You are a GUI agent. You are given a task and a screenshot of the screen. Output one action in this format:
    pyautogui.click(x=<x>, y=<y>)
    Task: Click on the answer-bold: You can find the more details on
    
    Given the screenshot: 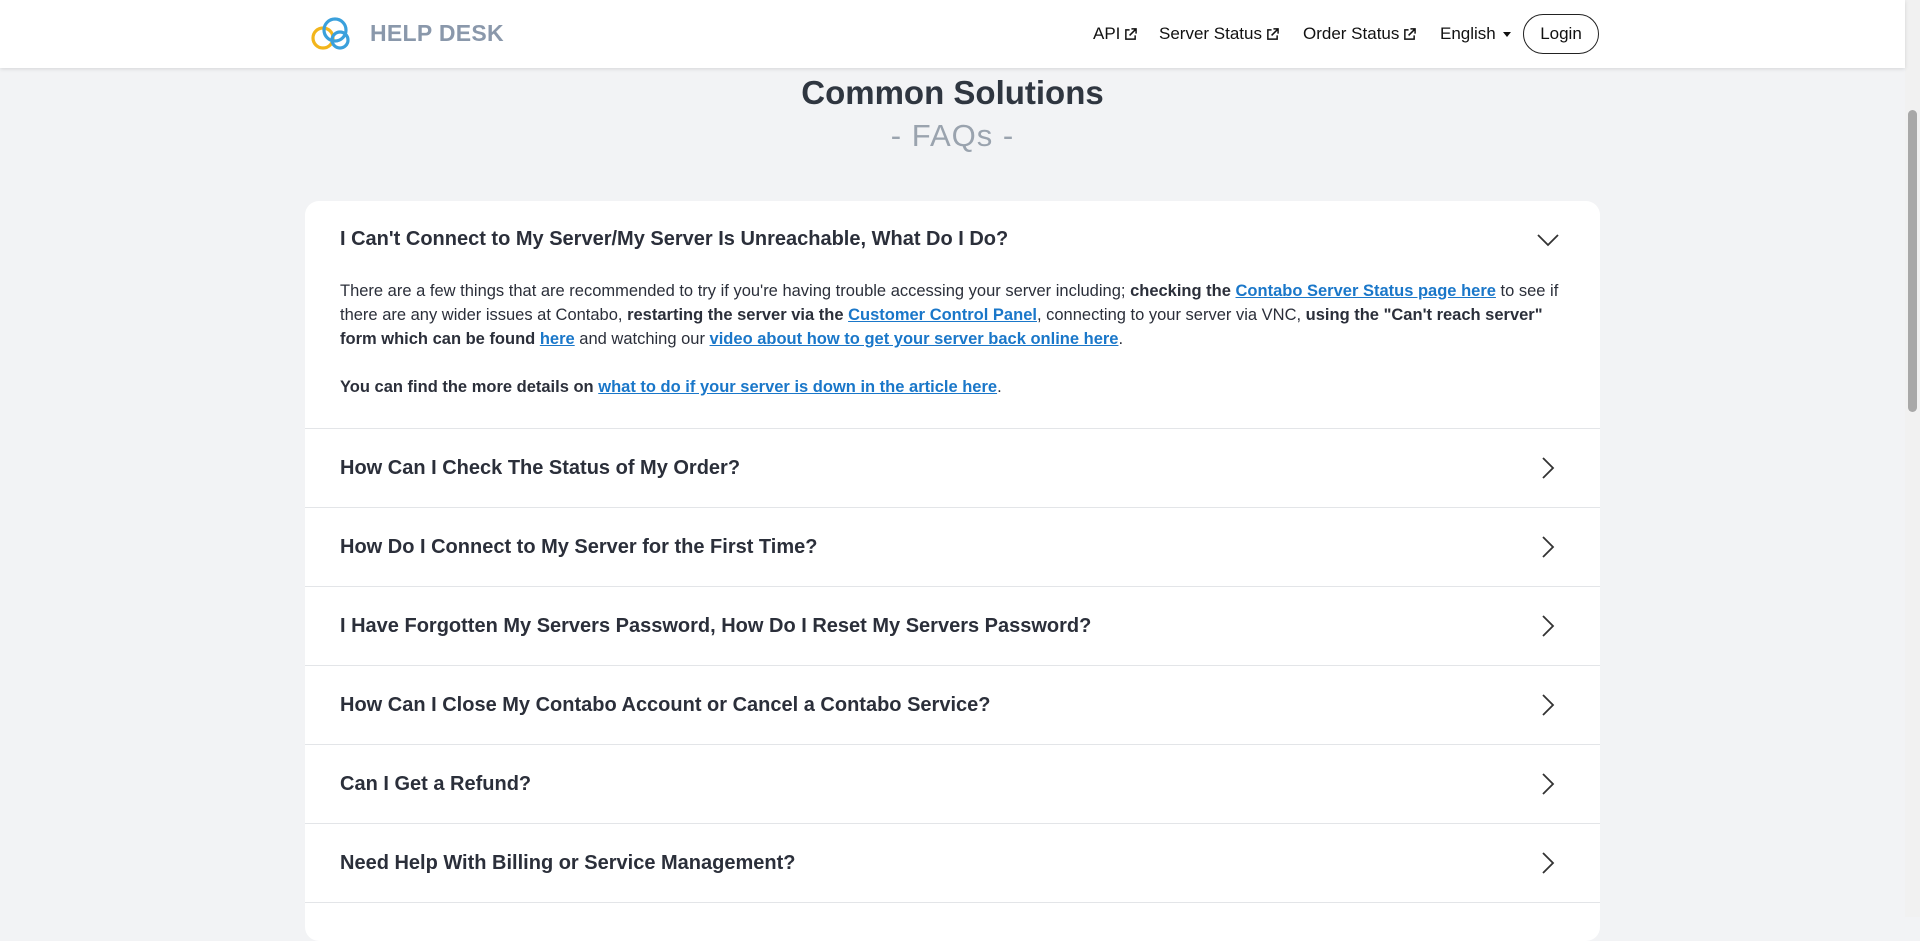 What is the action you would take?
    pyautogui.click(x=469, y=387)
    